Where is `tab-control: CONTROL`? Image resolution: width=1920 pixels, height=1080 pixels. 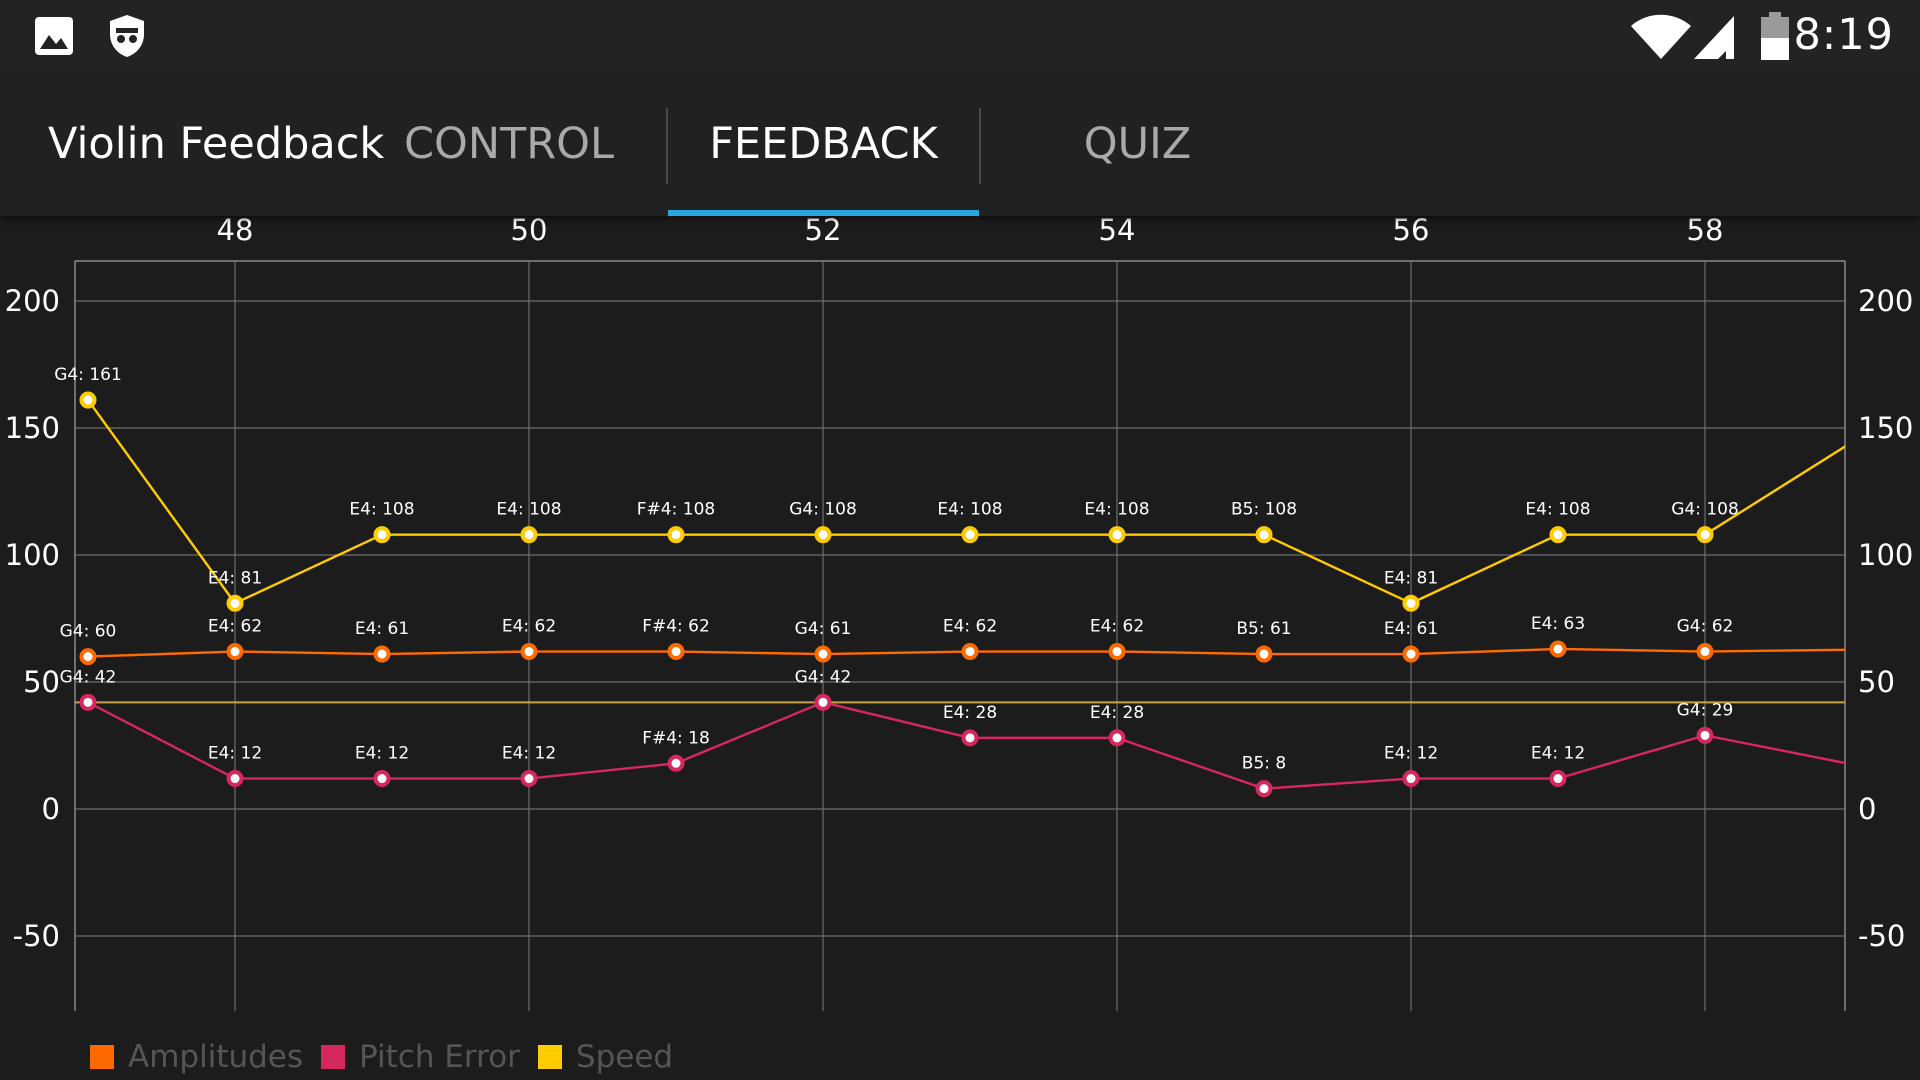
tab-control: CONTROL is located at coordinates (509, 144).